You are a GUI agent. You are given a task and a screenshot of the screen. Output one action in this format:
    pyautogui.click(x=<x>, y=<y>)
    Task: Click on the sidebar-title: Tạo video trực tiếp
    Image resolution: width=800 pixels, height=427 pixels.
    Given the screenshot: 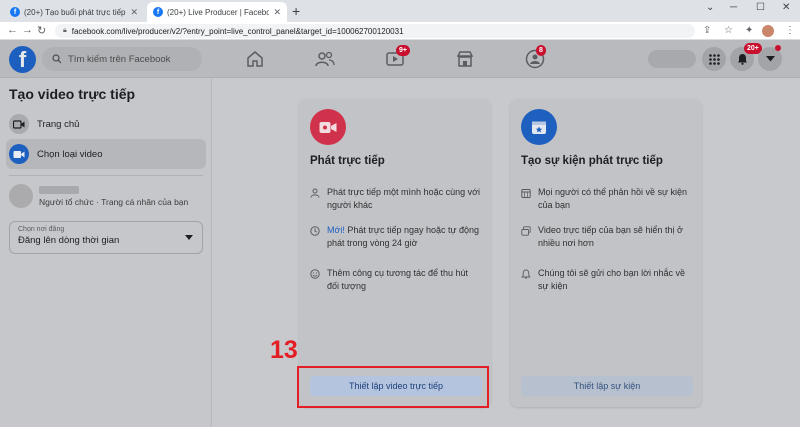 What is the action you would take?
    pyautogui.click(x=72, y=94)
    